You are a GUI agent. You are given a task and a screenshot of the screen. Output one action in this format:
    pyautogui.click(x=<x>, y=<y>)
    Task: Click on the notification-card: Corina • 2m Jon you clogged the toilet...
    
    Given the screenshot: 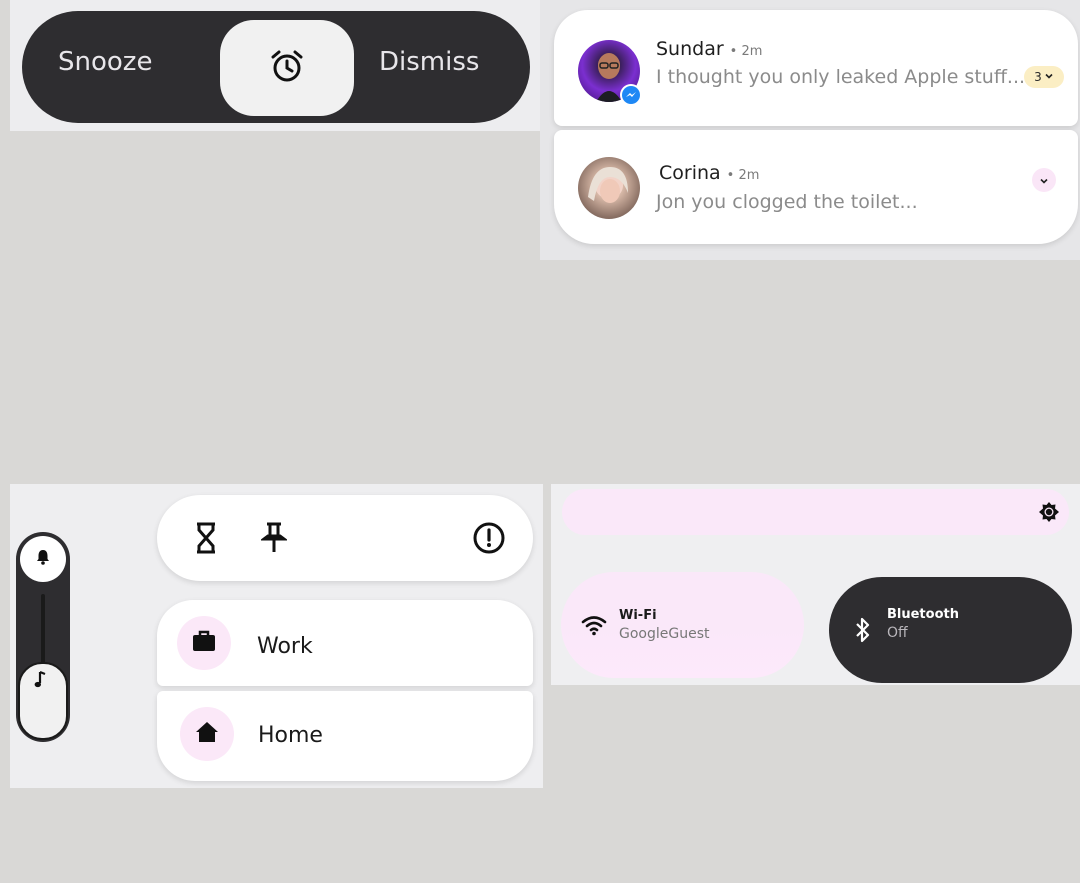 What is the action you would take?
    pyautogui.click(x=816, y=187)
    